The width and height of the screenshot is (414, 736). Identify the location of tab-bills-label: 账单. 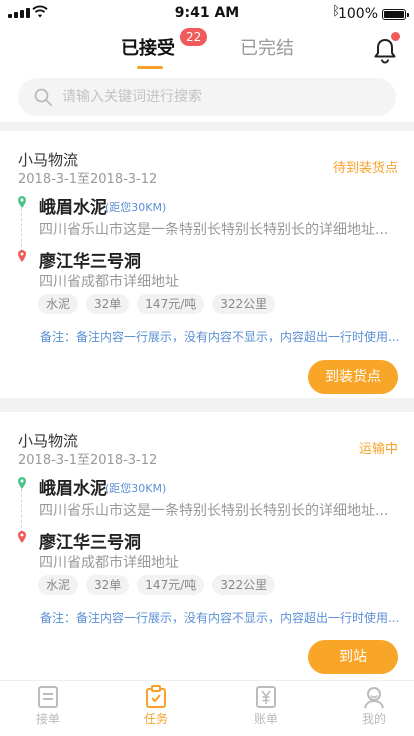
(265, 719).